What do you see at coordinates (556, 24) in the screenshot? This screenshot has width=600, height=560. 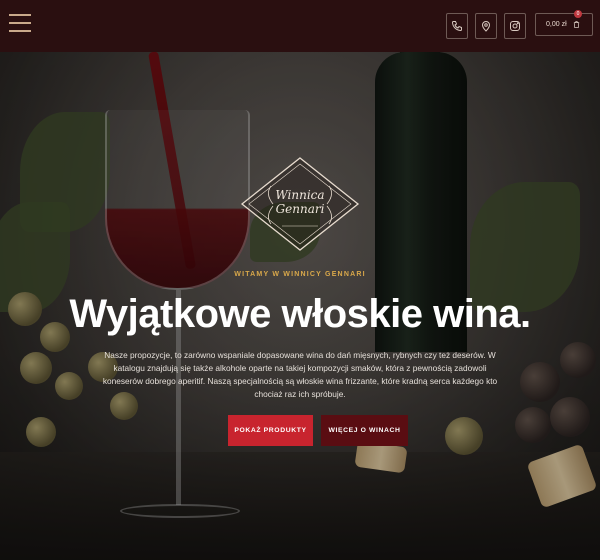 I see `cart-amount: 0,00 zł` at bounding box center [556, 24].